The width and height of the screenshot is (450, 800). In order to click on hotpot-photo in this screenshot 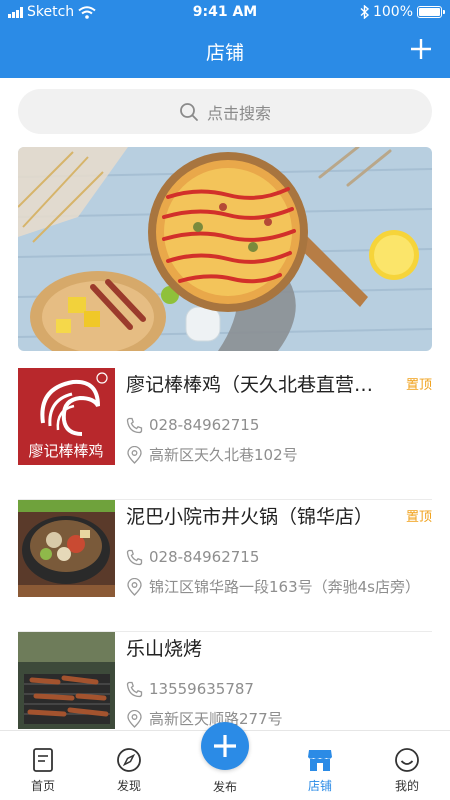, I will do `click(66, 548)`.